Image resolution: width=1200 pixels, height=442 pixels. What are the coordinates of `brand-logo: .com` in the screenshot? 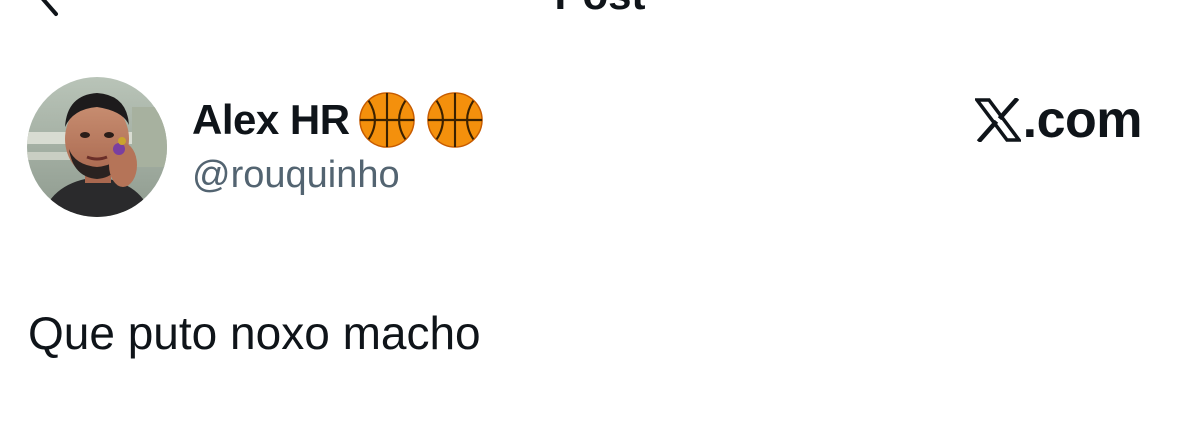 It's located at (1058, 120).